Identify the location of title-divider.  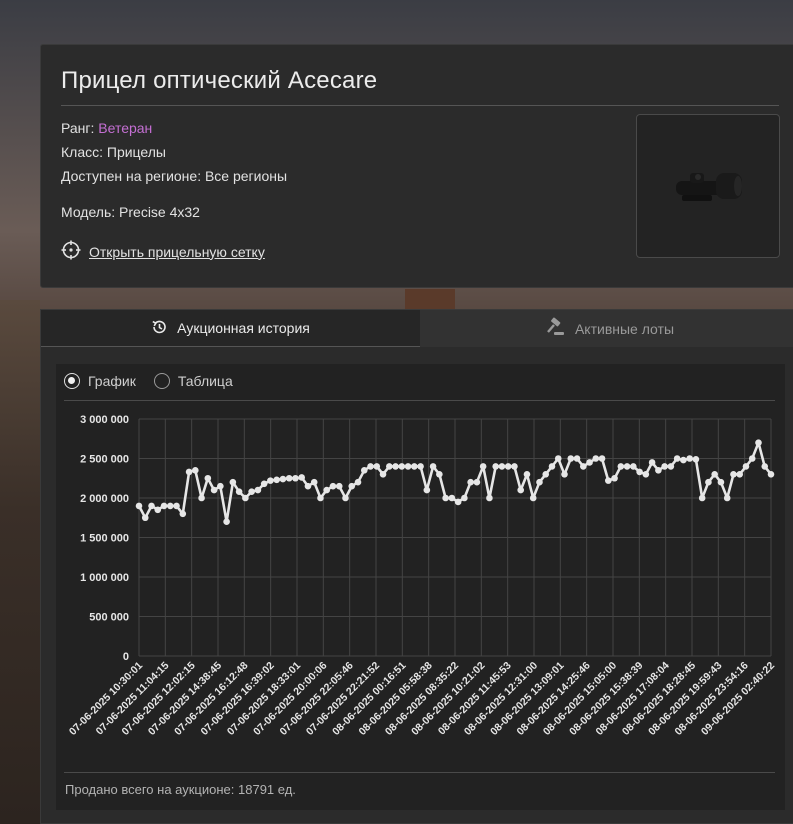
(420, 105).